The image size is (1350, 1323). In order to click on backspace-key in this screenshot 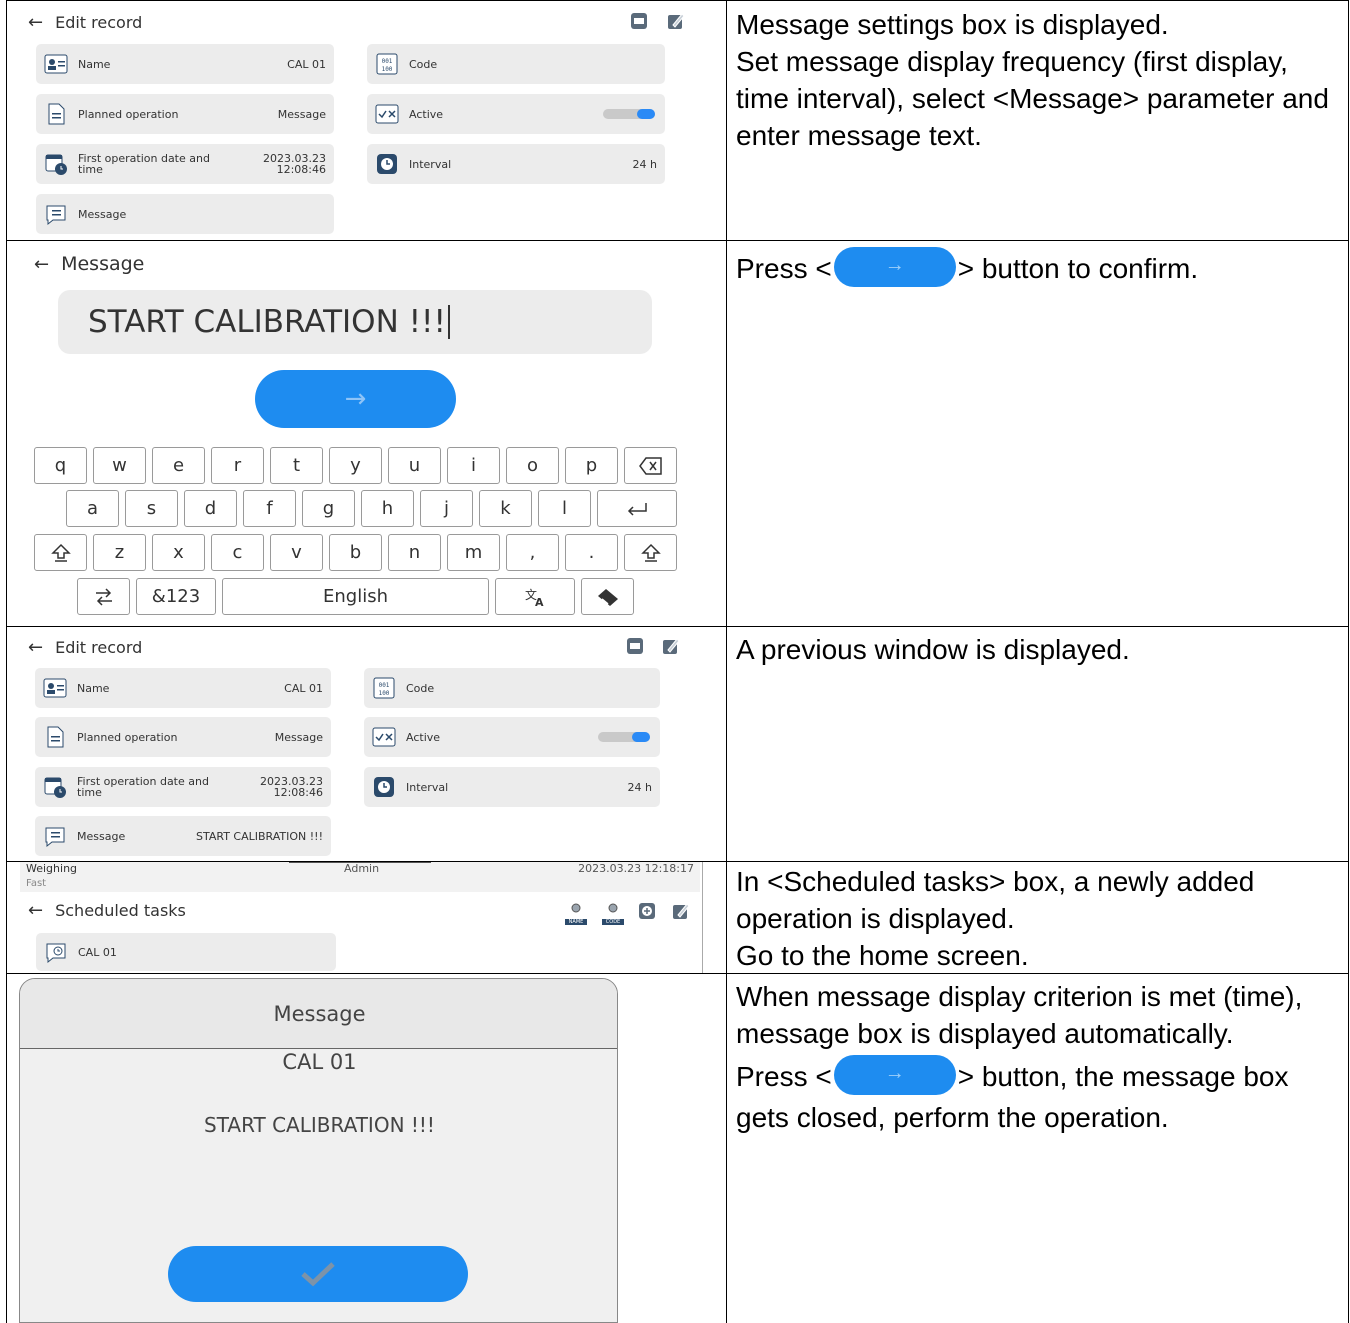, I will do `click(650, 465)`.